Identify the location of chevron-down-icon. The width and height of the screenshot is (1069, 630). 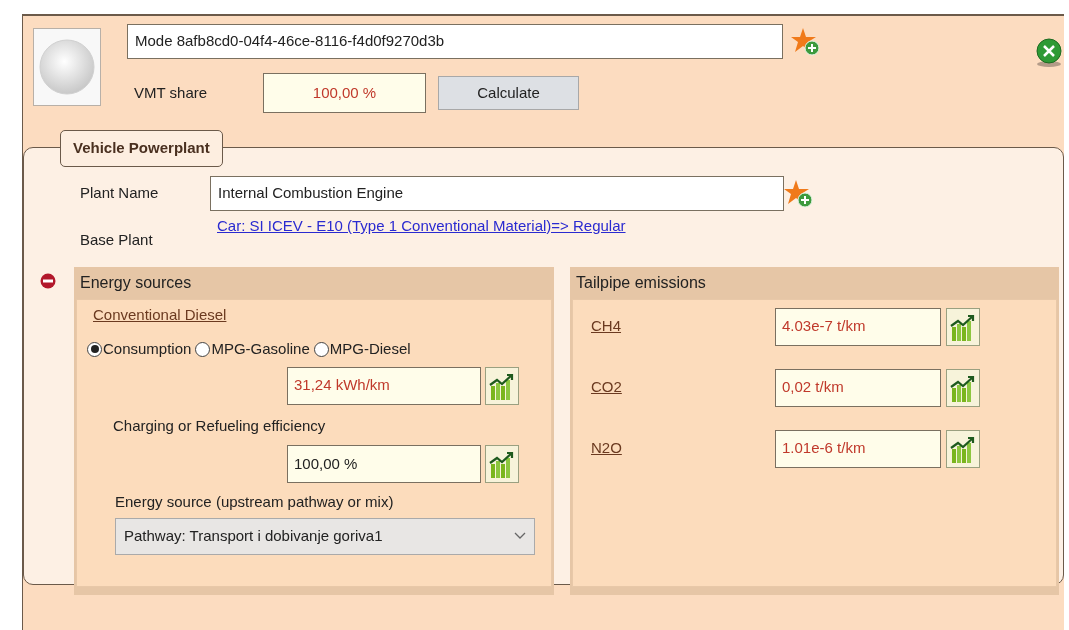
(520, 536).